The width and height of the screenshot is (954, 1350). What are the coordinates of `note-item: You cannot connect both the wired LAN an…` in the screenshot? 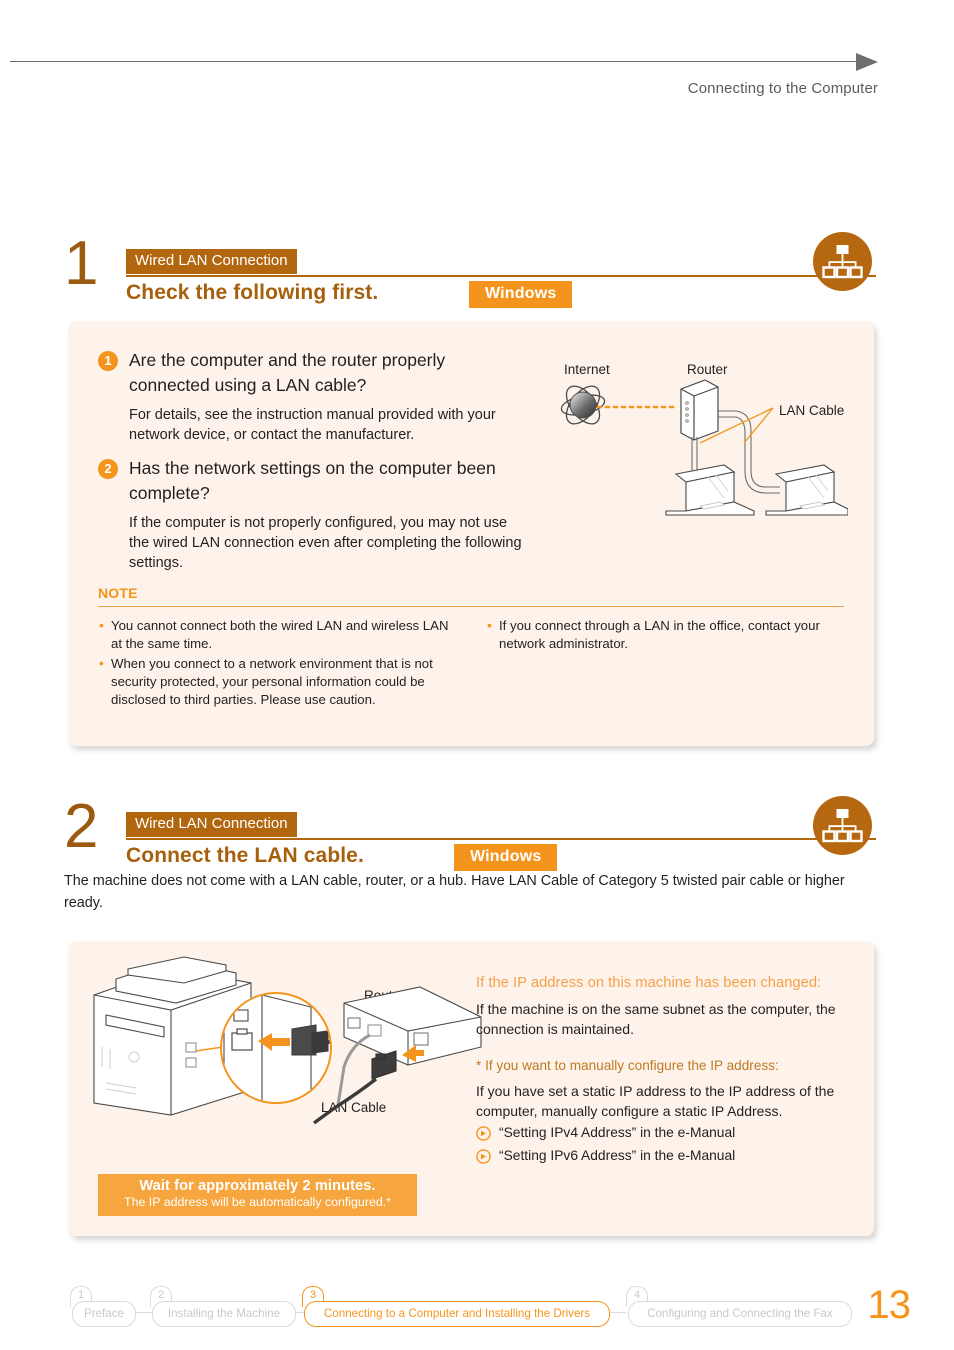 It's located at (278, 634).